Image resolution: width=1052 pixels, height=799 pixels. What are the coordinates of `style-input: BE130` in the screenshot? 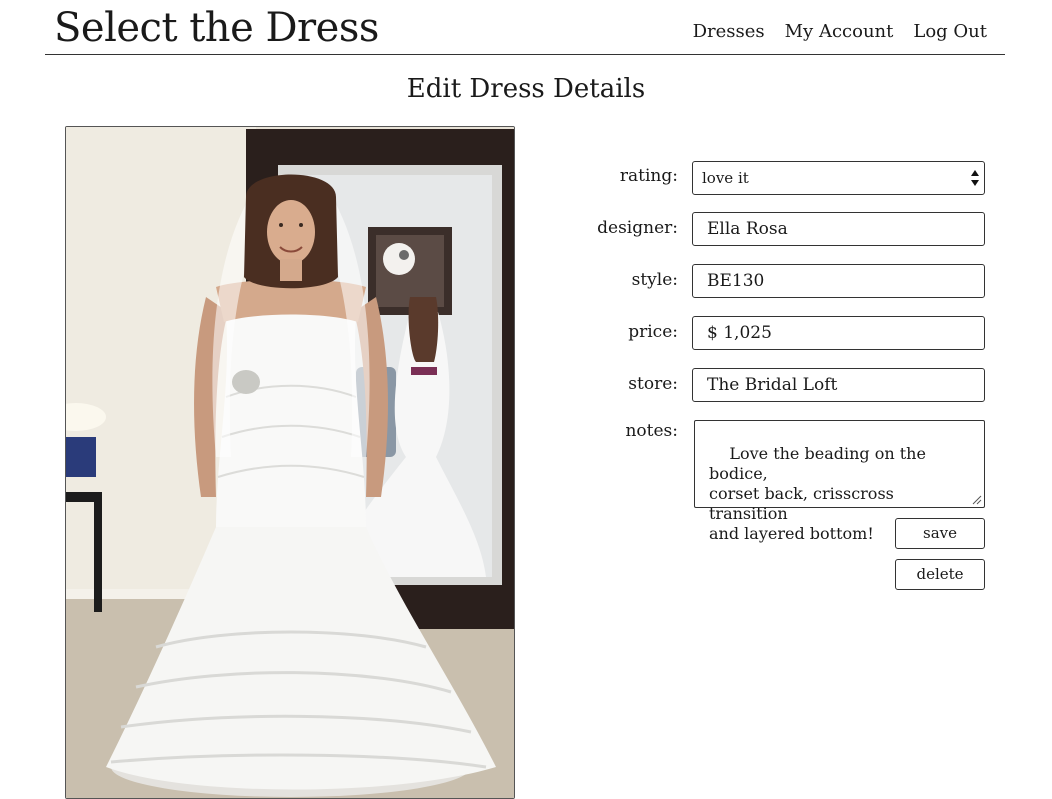 It's located at (838, 281).